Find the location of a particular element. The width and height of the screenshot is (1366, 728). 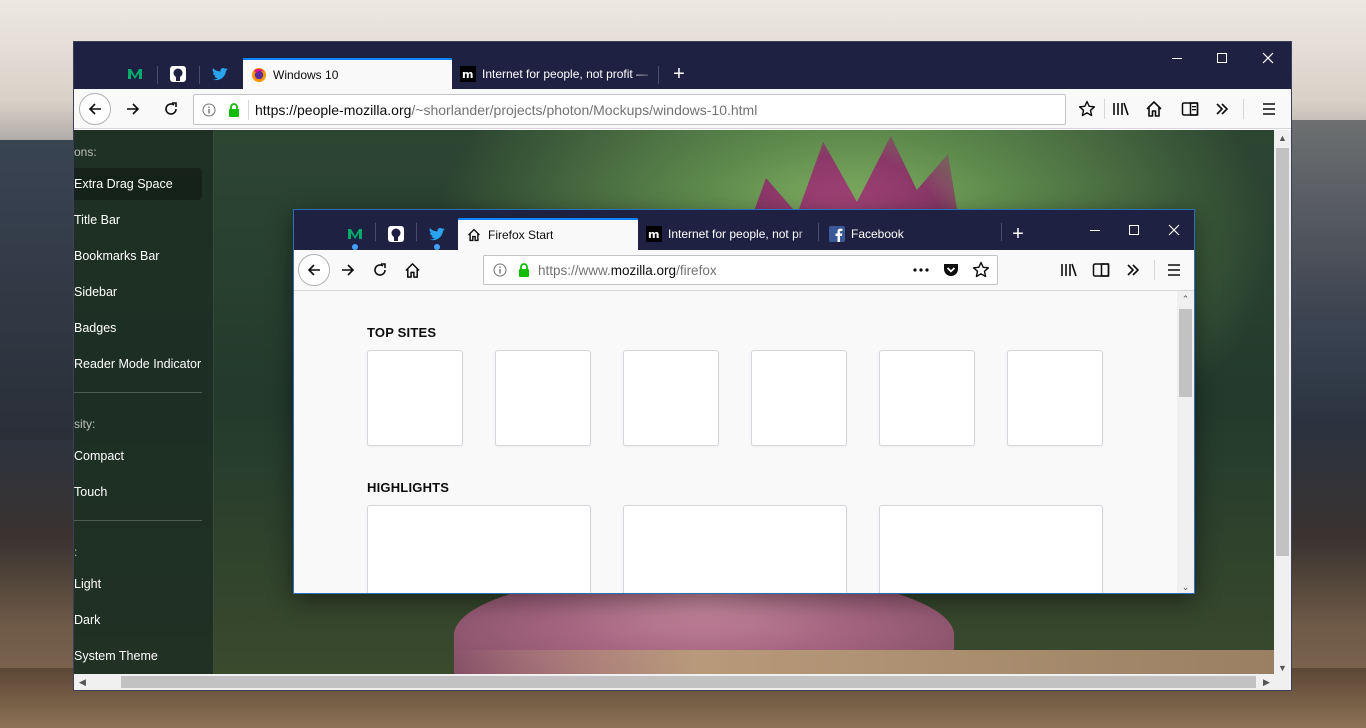

option-title-bar: Title Bar is located at coordinates (138, 220).